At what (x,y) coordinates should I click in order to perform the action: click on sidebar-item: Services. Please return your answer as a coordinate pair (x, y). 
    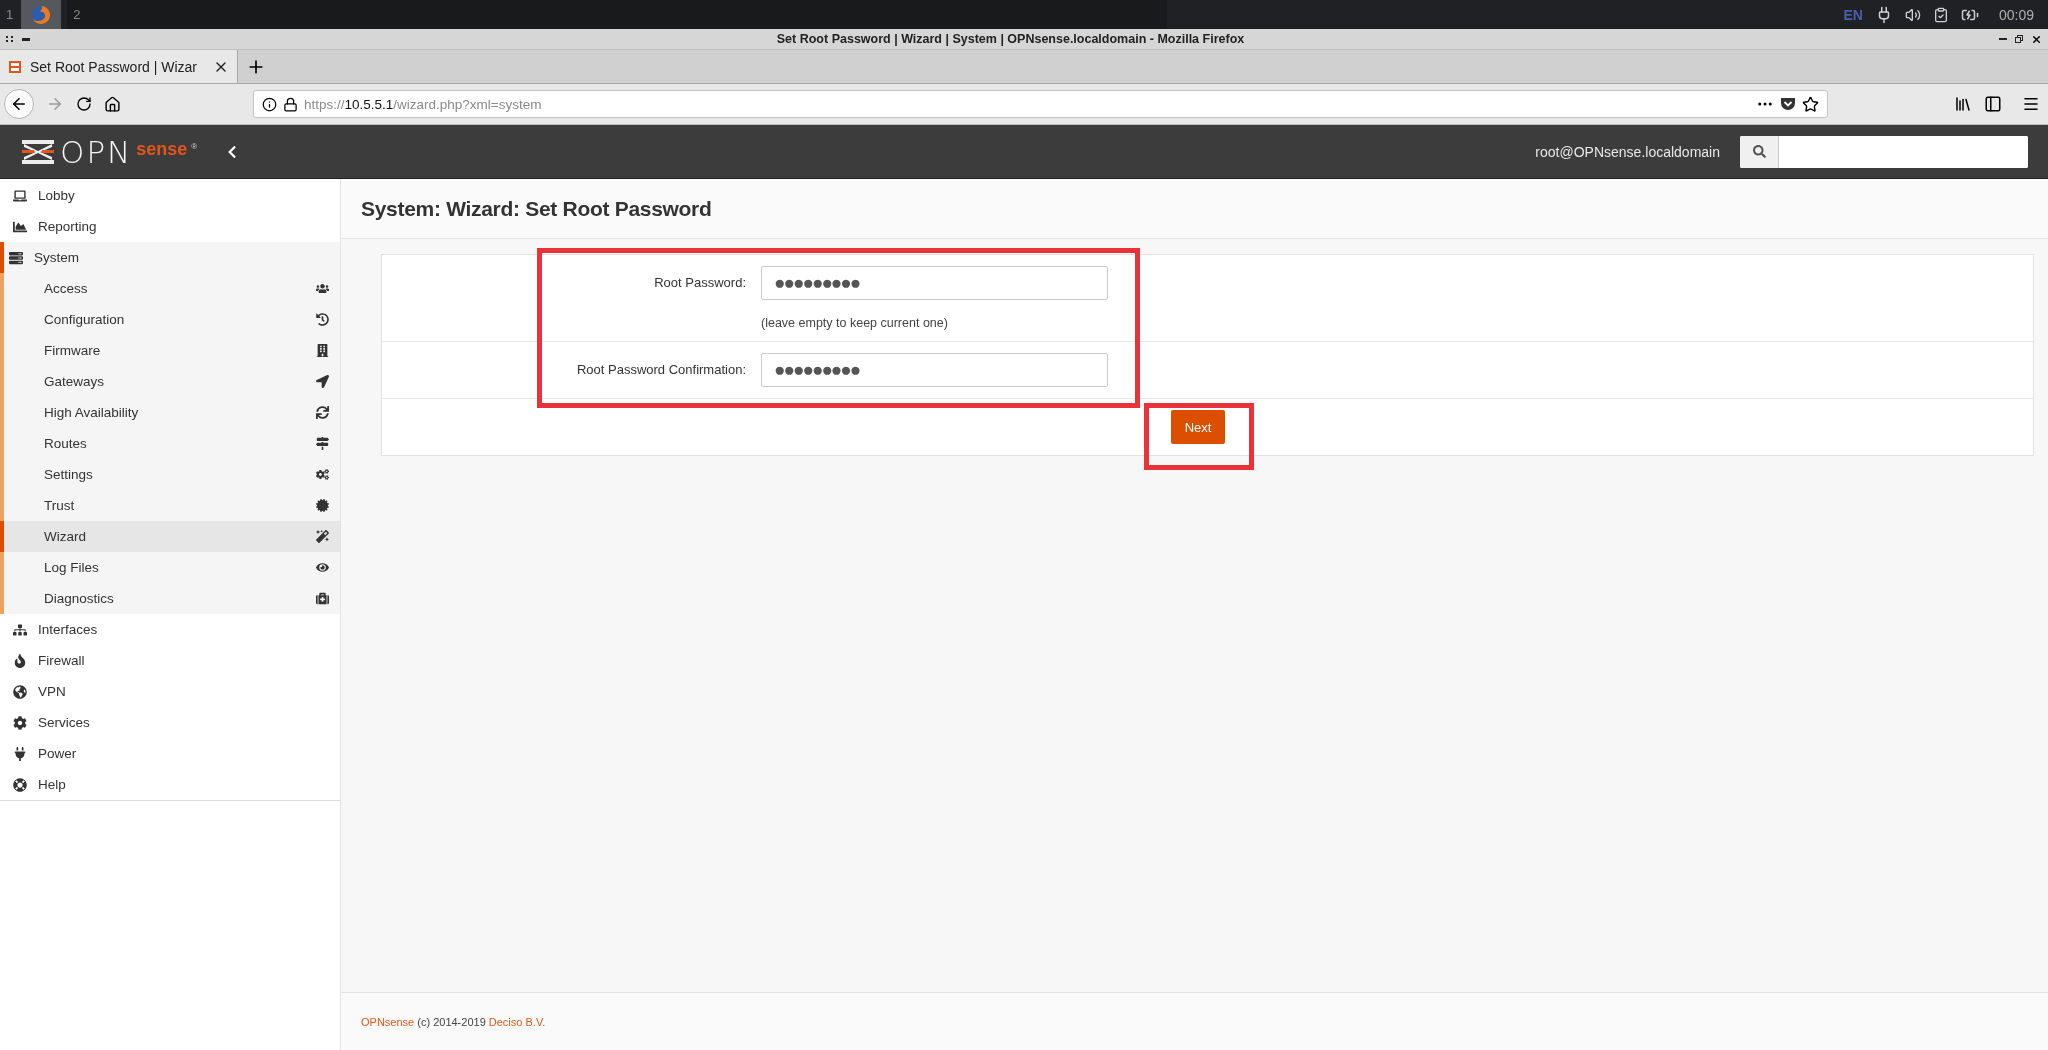
    Looking at the image, I should click on (170, 722).